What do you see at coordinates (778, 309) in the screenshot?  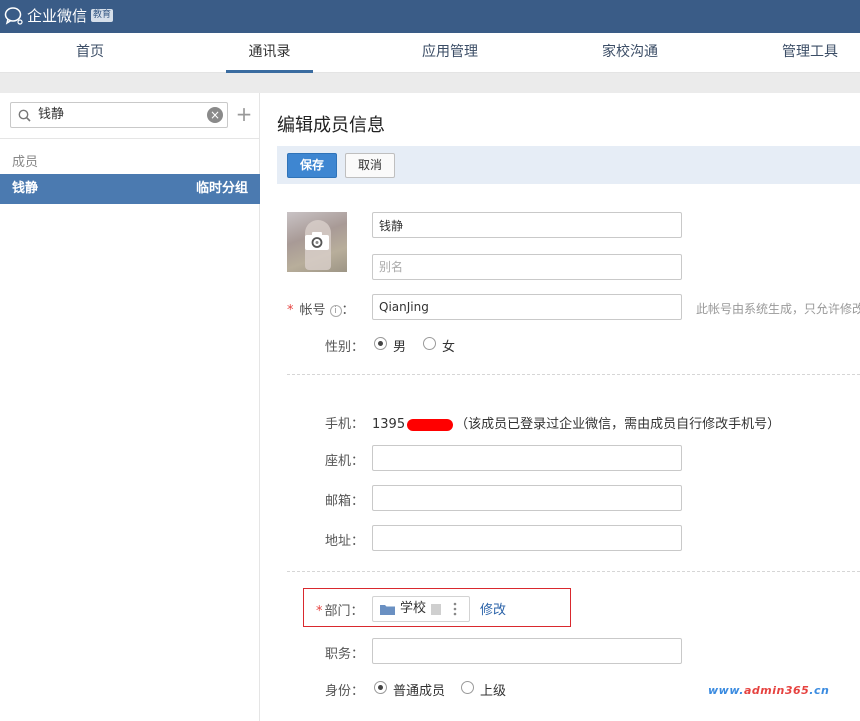 I see `account-hint: 此帐号由系统生成，只允许修改` at bounding box center [778, 309].